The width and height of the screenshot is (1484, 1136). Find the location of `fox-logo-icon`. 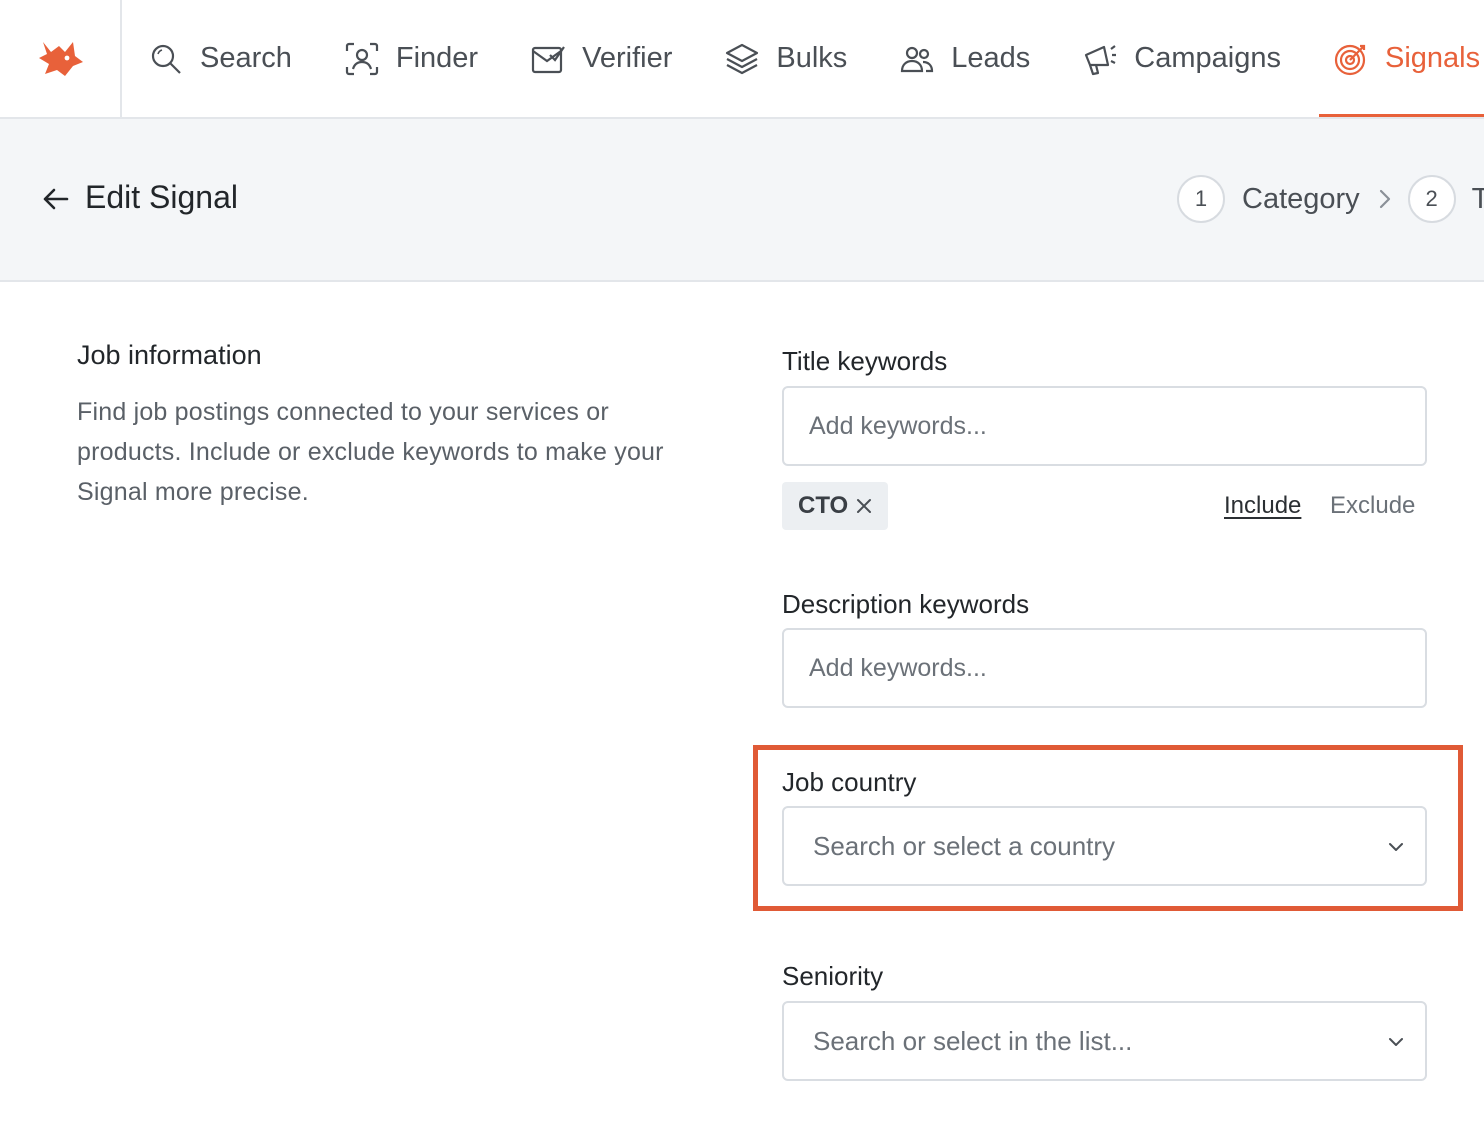

fox-logo-icon is located at coordinates (61, 58).